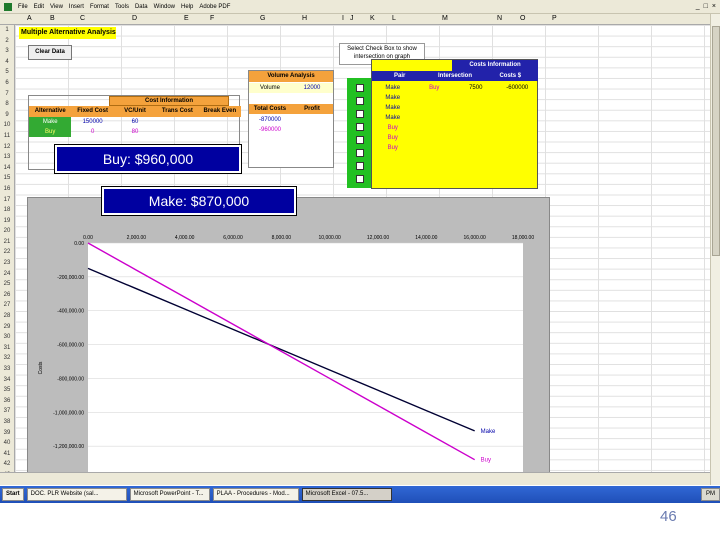 This screenshot has height=540, width=720. I want to click on alternative-cell: Buy, so click(50, 132).